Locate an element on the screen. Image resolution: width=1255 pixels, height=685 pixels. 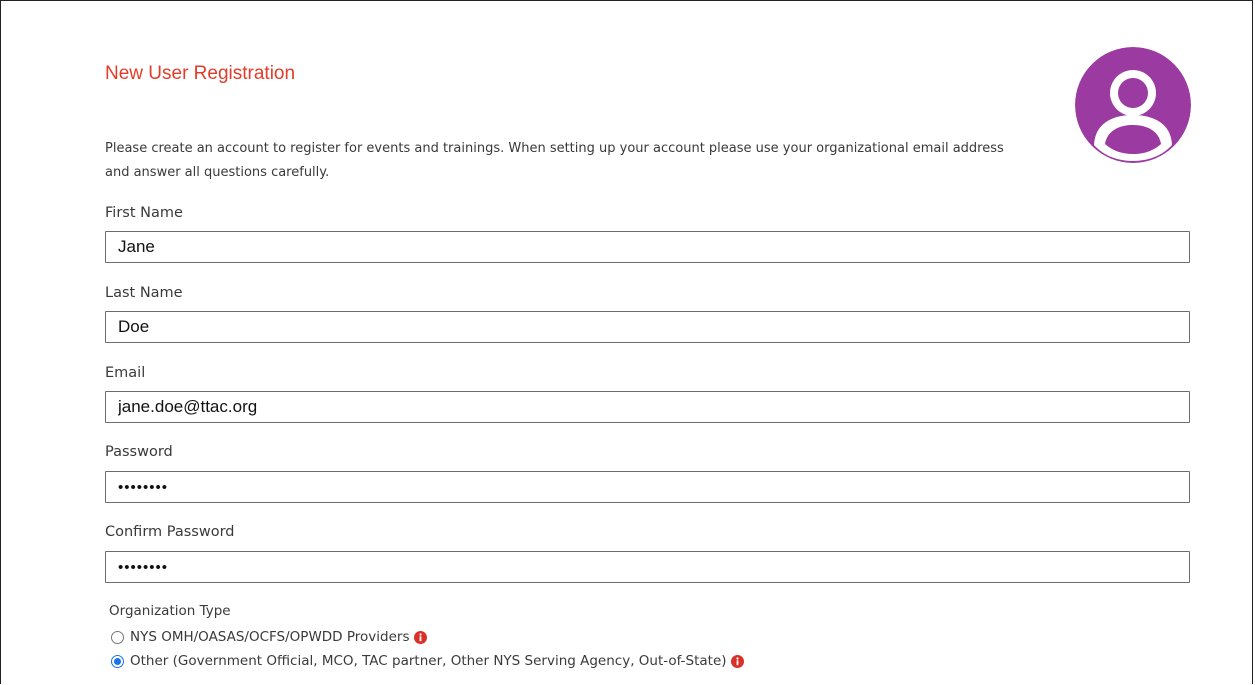
org-type-option-providers: NYS OMH/OASAS/OCFS/OPWDD Providers is located at coordinates (269, 637).